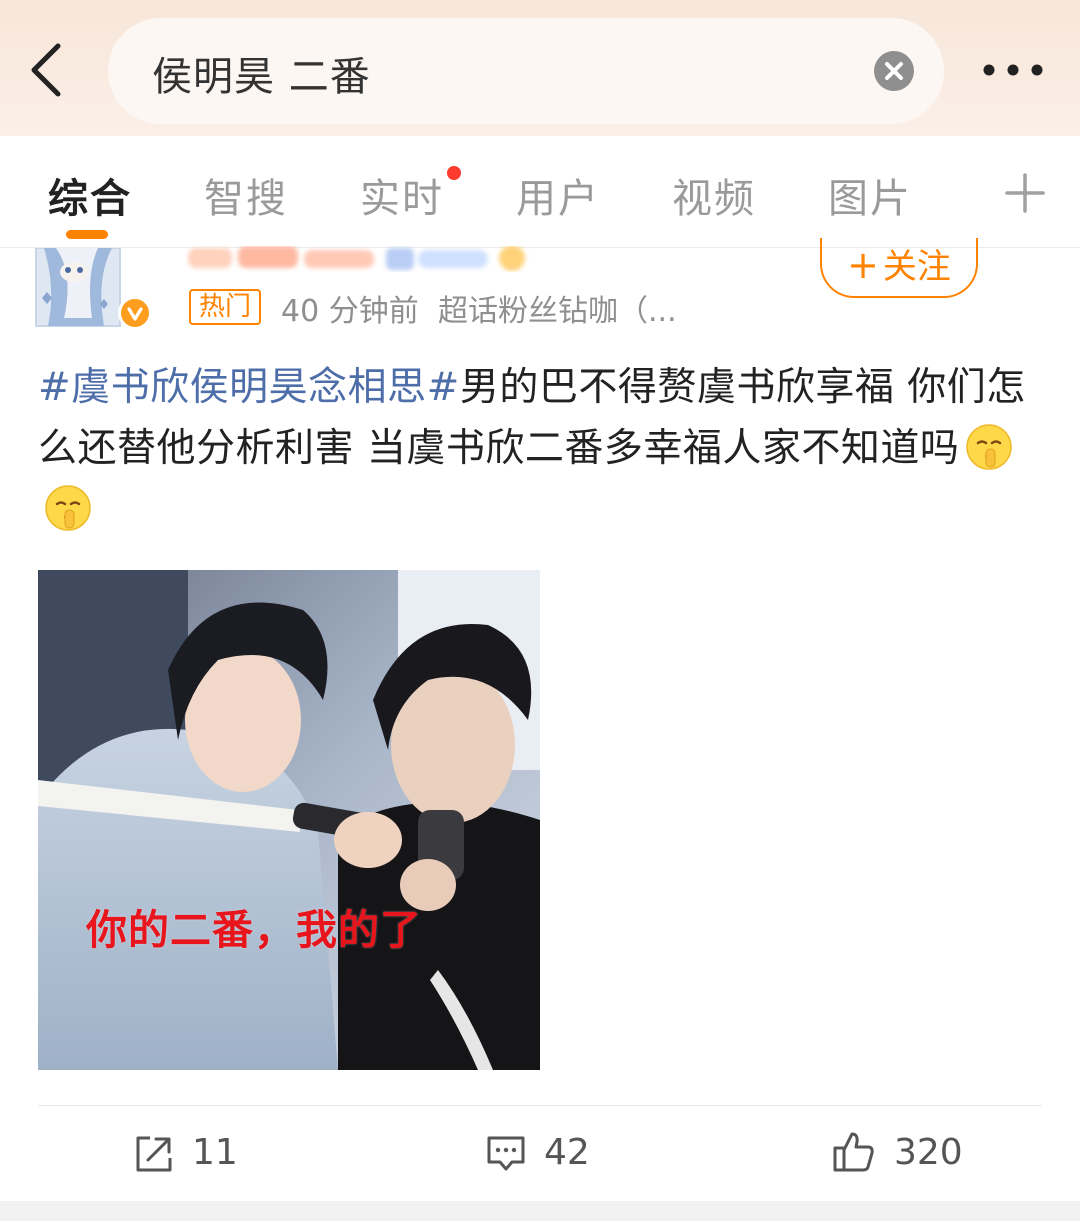 The height and width of the screenshot is (1221, 1080). I want to click on divider, so click(540, 1105).